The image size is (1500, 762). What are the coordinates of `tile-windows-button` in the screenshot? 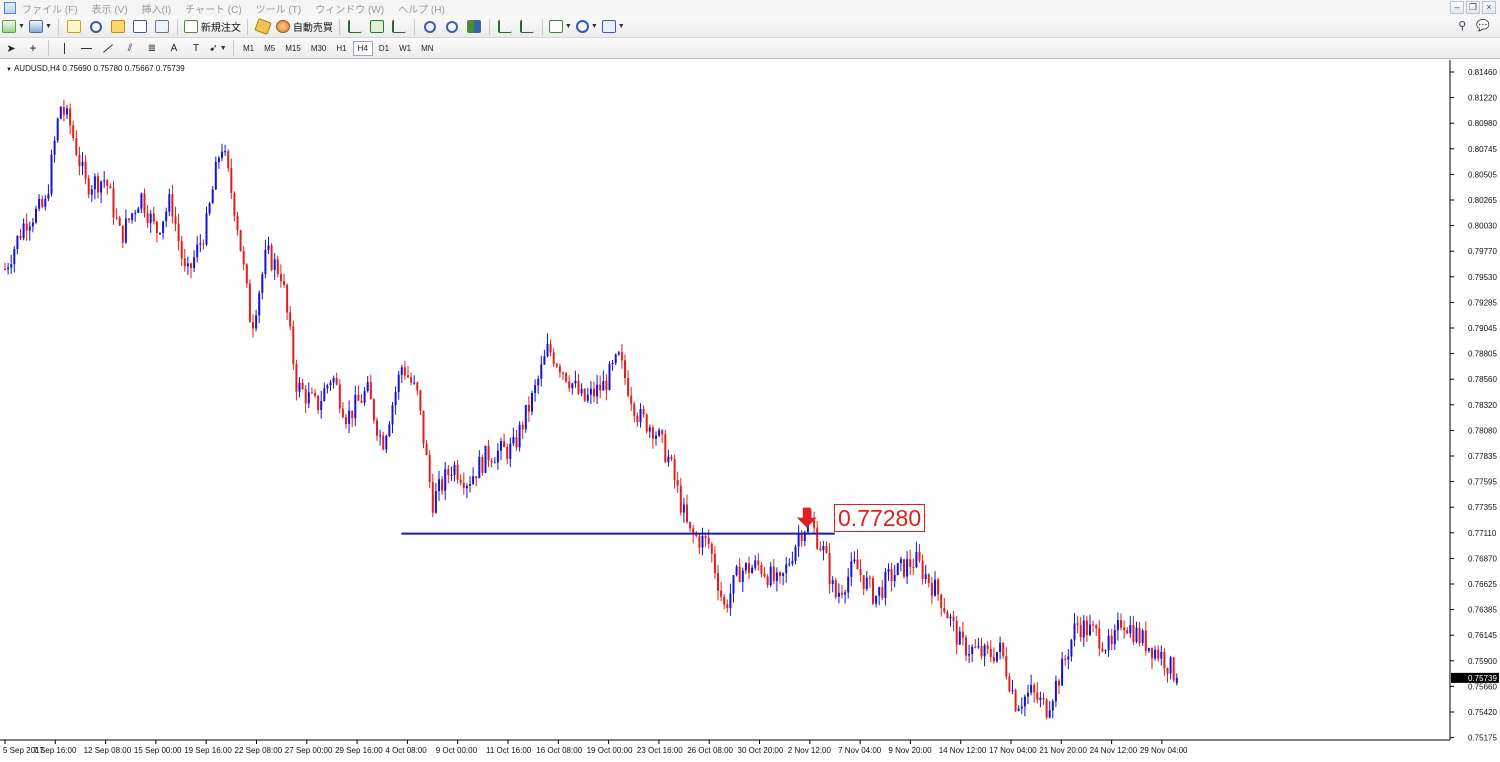 It's located at (474, 27).